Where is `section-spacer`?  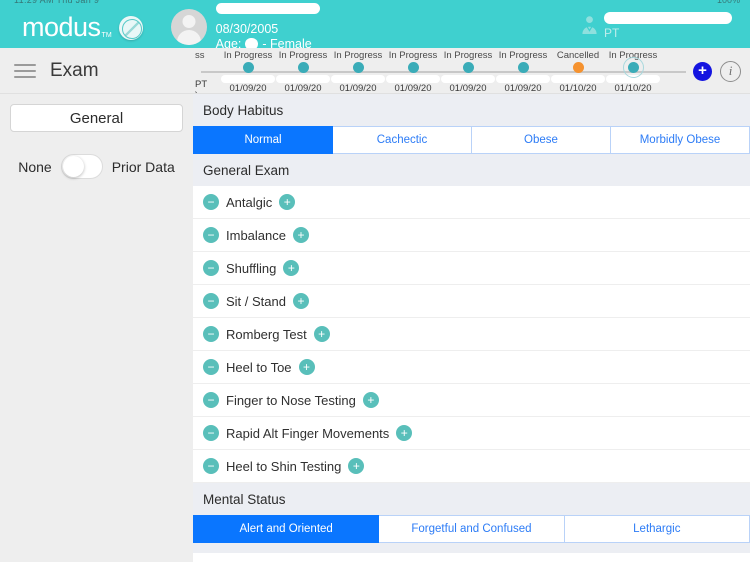 section-spacer is located at coordinates (471, 548).